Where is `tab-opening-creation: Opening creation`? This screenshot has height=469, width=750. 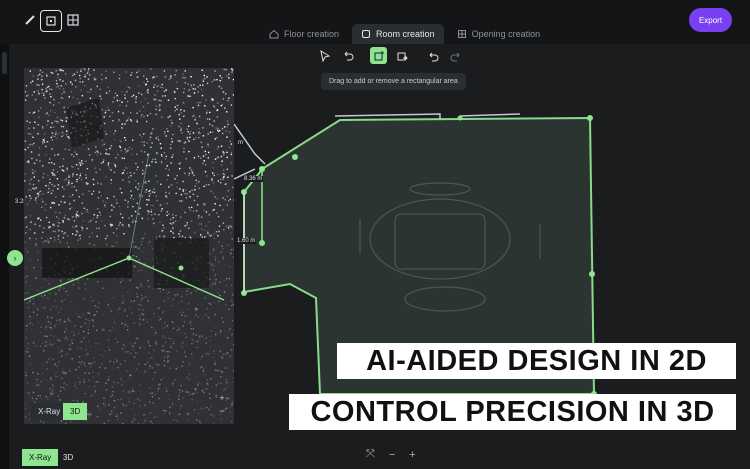
tab-opening-creation: Opening creation is located at coordinates (499, 34).